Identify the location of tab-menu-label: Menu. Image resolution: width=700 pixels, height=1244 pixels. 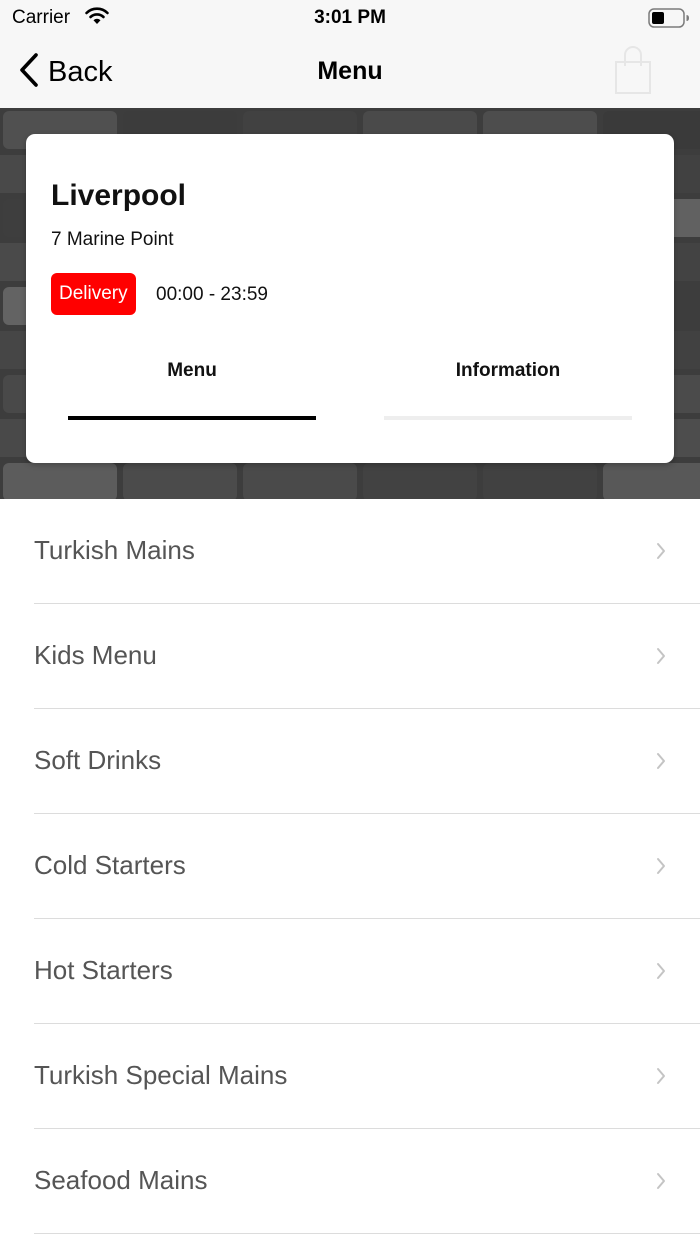
(192, 370).